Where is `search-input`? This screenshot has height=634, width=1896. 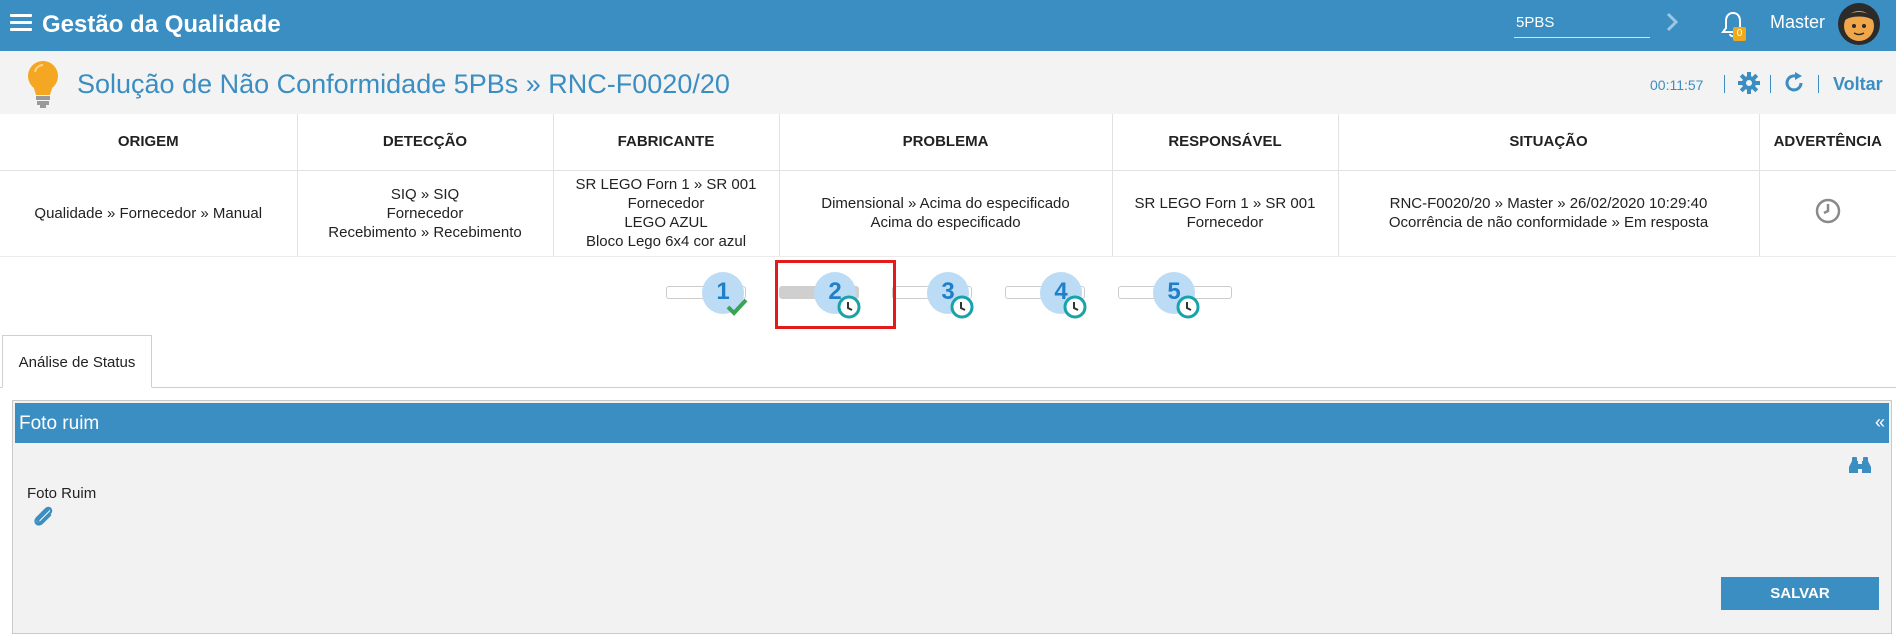
search-input is located at coordinates (1582, 23).